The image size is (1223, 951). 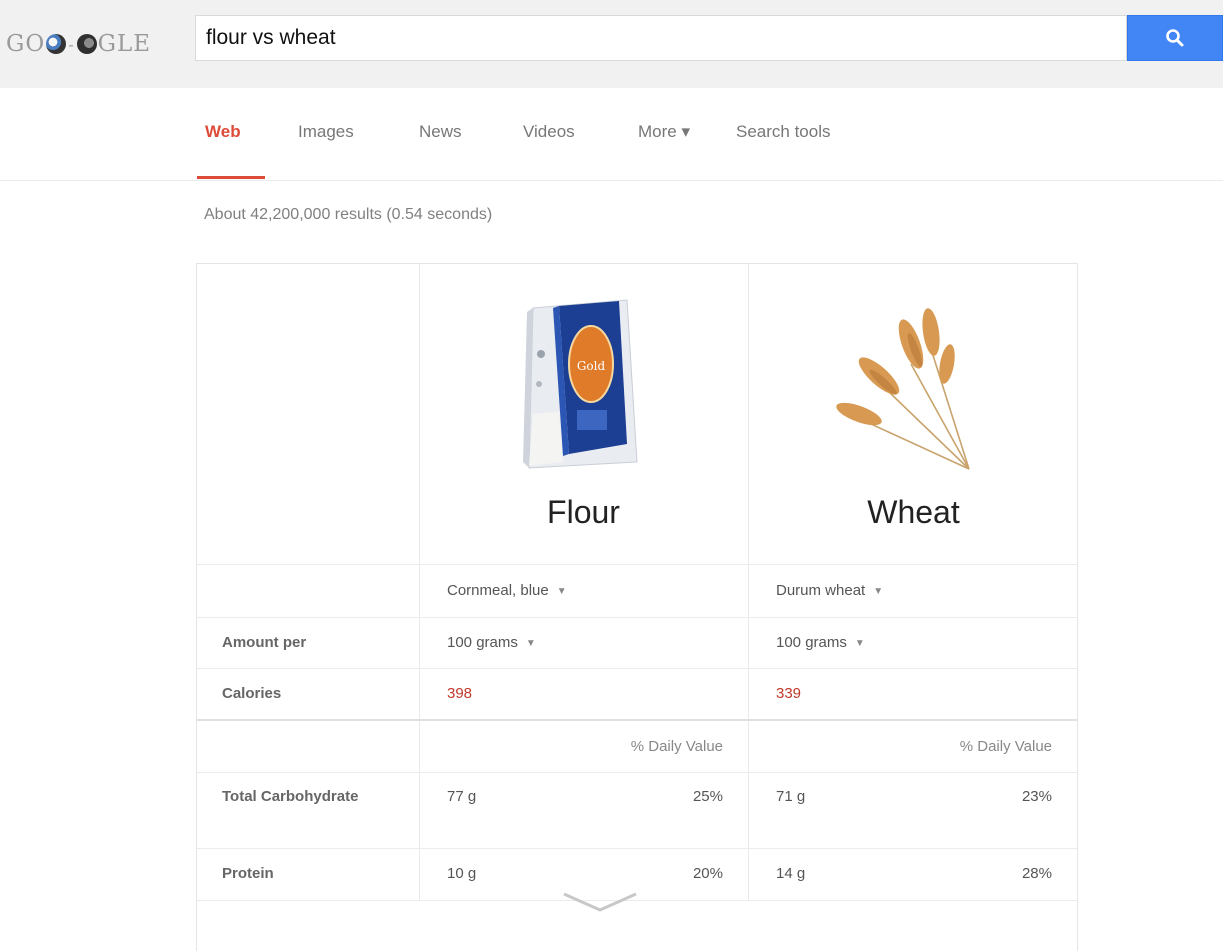 What do you see at coordinates (583, 512) in the screenshot?
I see `food-title-flour: Flour` at bounding box center [583, 512].